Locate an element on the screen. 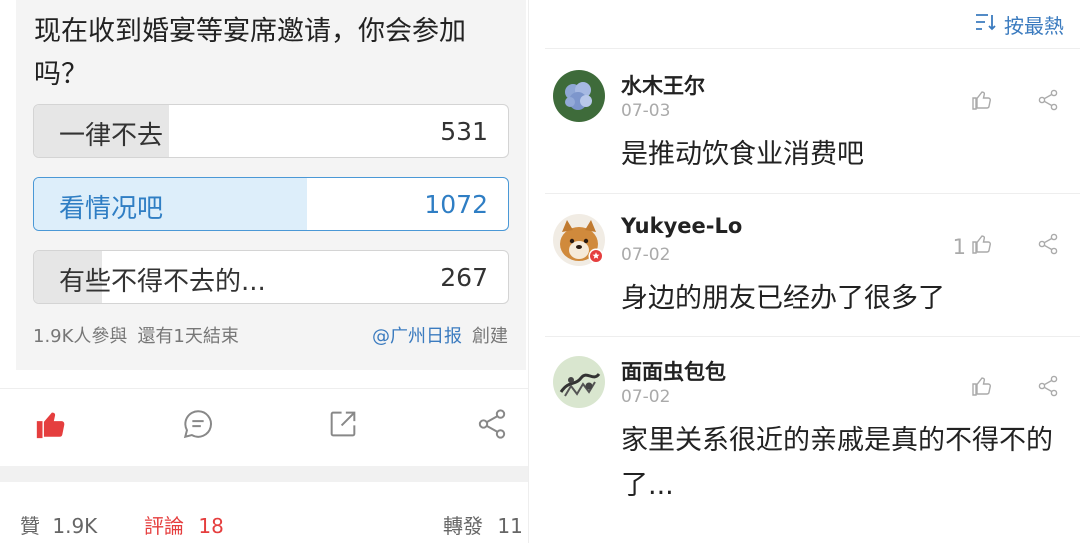 This screenshot has width=1080, height=543. poll-option-3: 有些不得不去的... 267 is located at coordinates (271, 277).